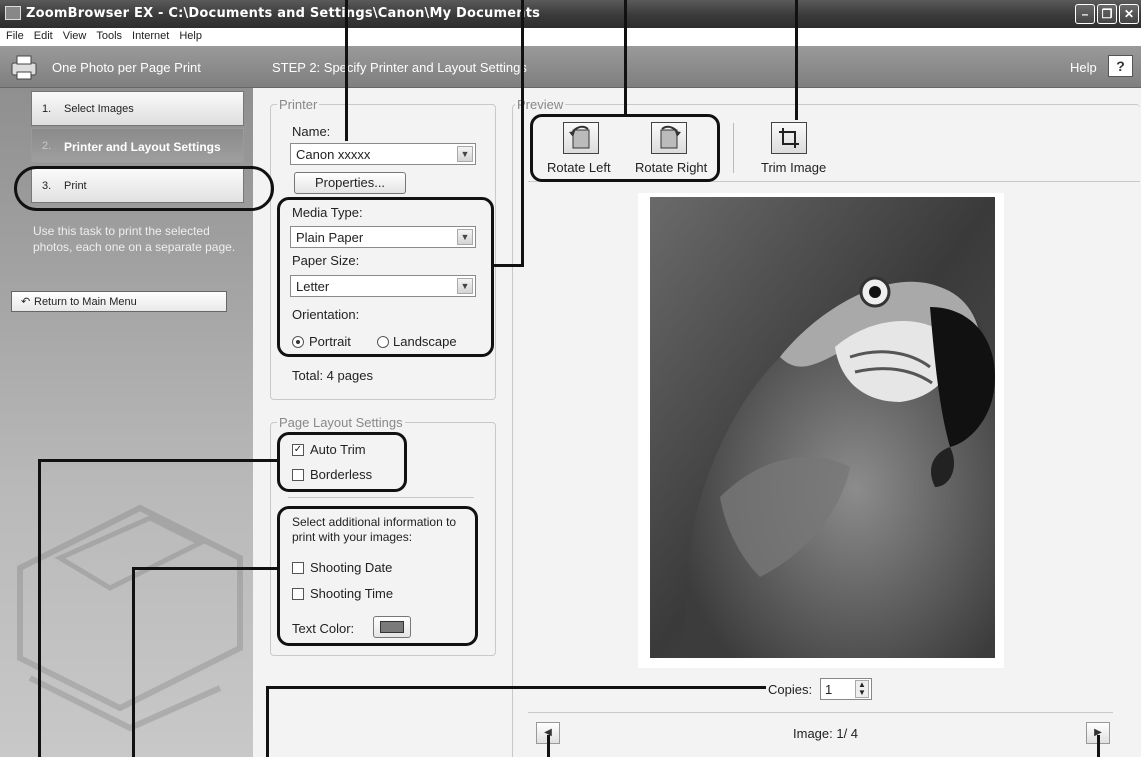 The height and width of the screenshot is (757, 1141). I want to click on trim-image-label: Trim Image, so click(794, 167).